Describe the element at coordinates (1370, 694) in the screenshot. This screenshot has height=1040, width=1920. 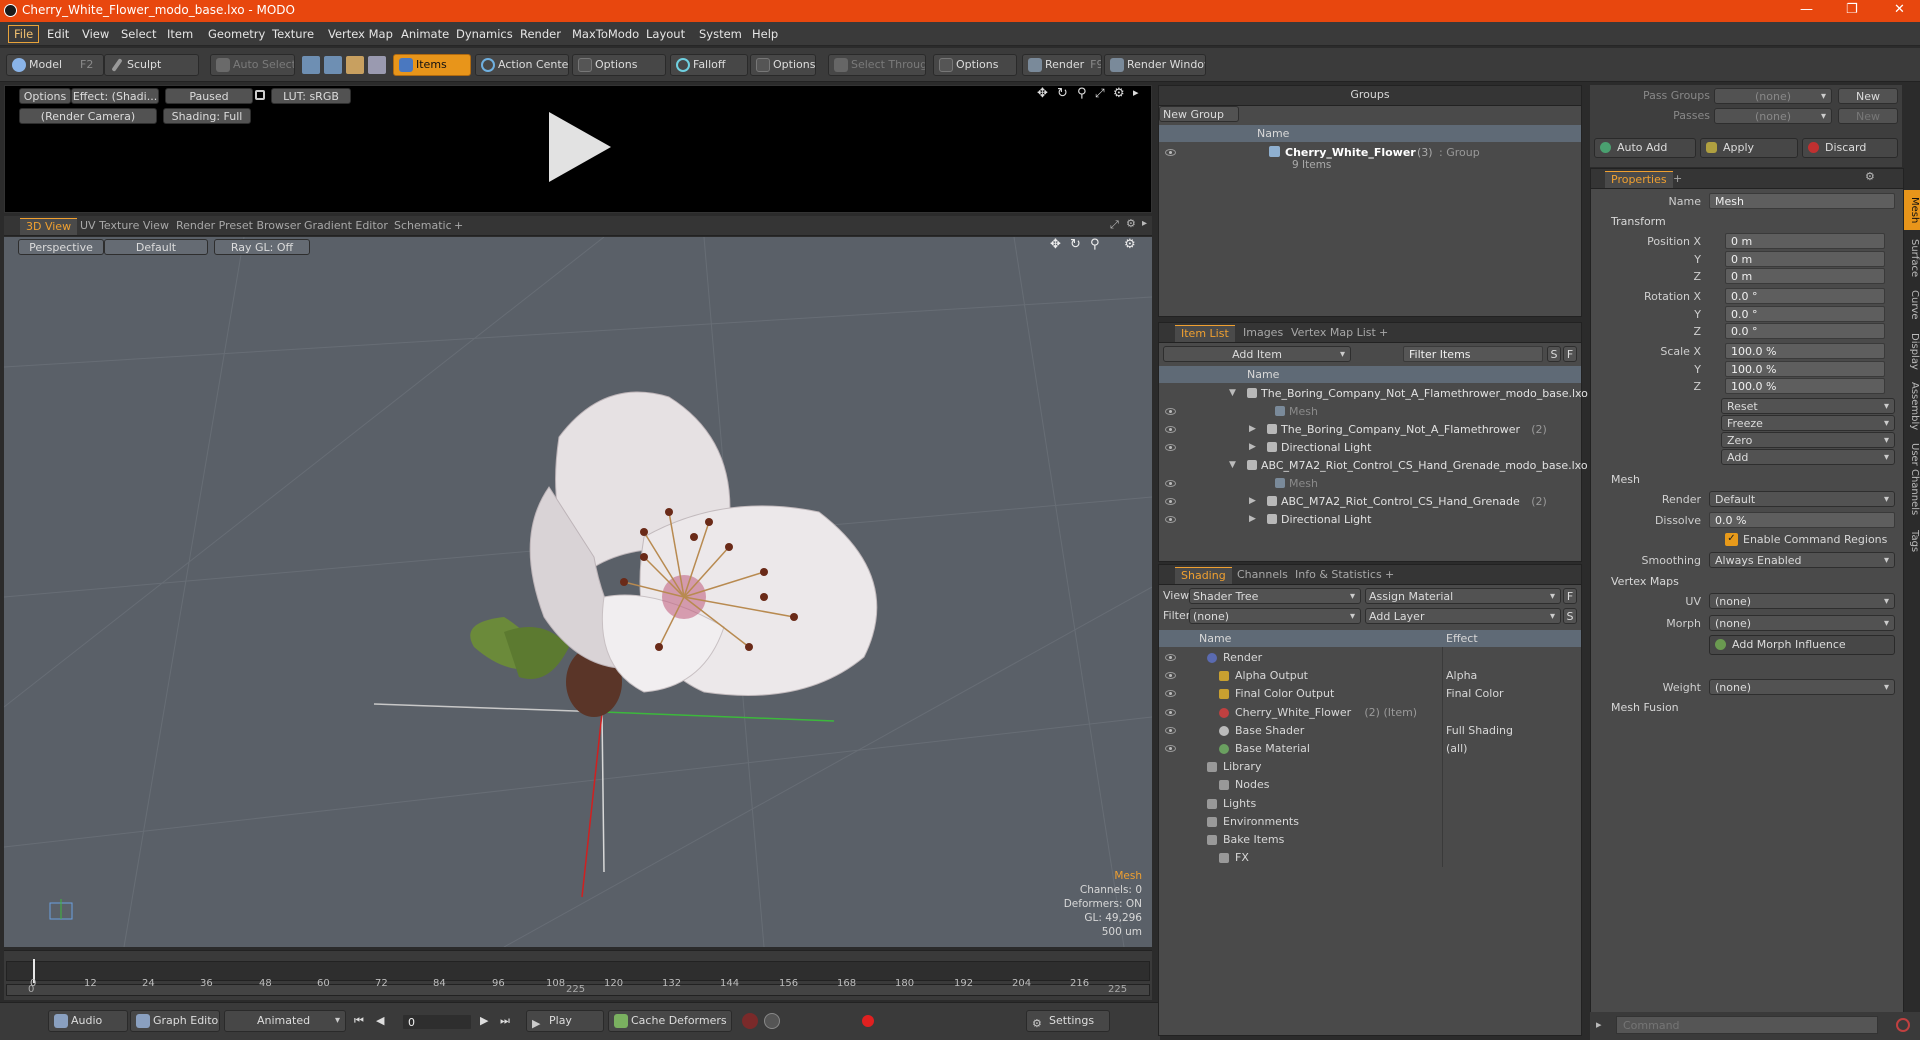
I see `shader-tree-row: Final Color Output Final Color` at that location.